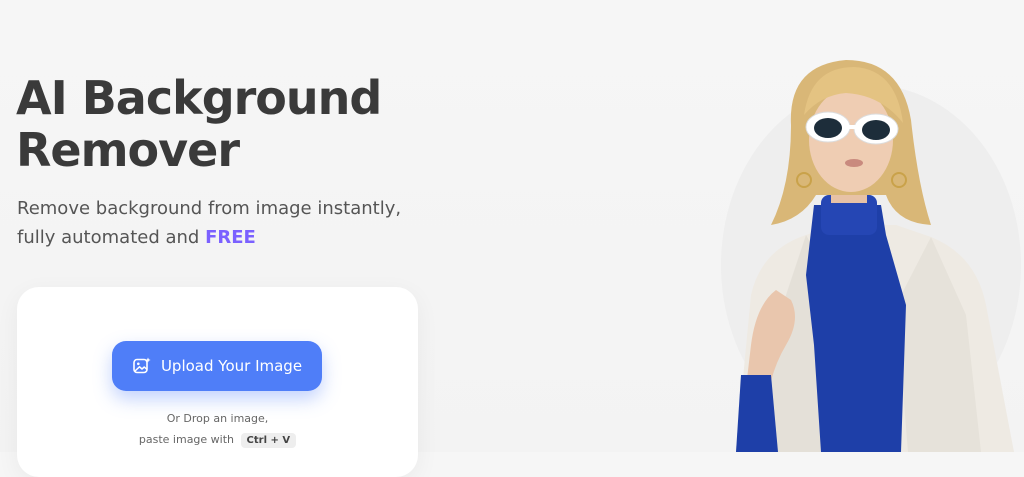 This screenshot has height=477, width=1024. Describe the element at coordinates (231, 366) in the screenshot. I see `upload-button-label: Upload Your Image` at that location.